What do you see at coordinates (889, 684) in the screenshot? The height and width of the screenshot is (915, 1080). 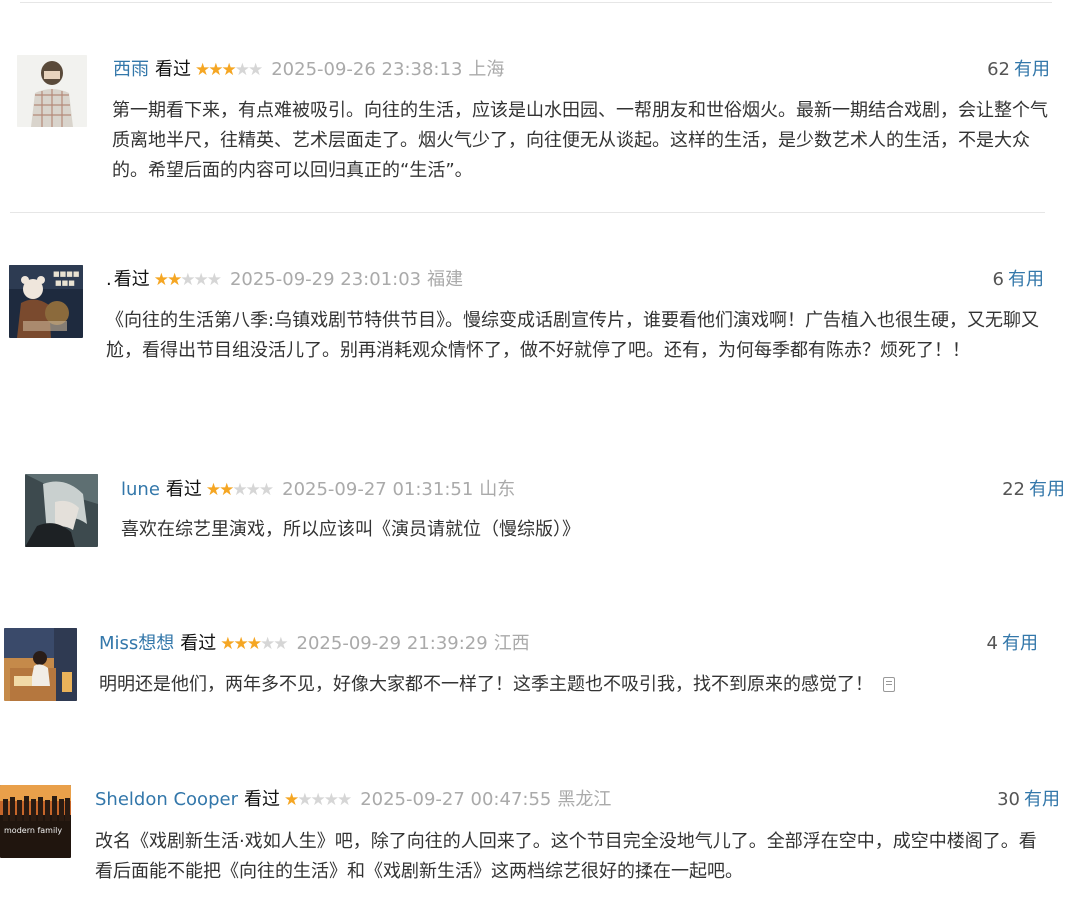 I see `copy-icon` at bounding box center [889, 684].